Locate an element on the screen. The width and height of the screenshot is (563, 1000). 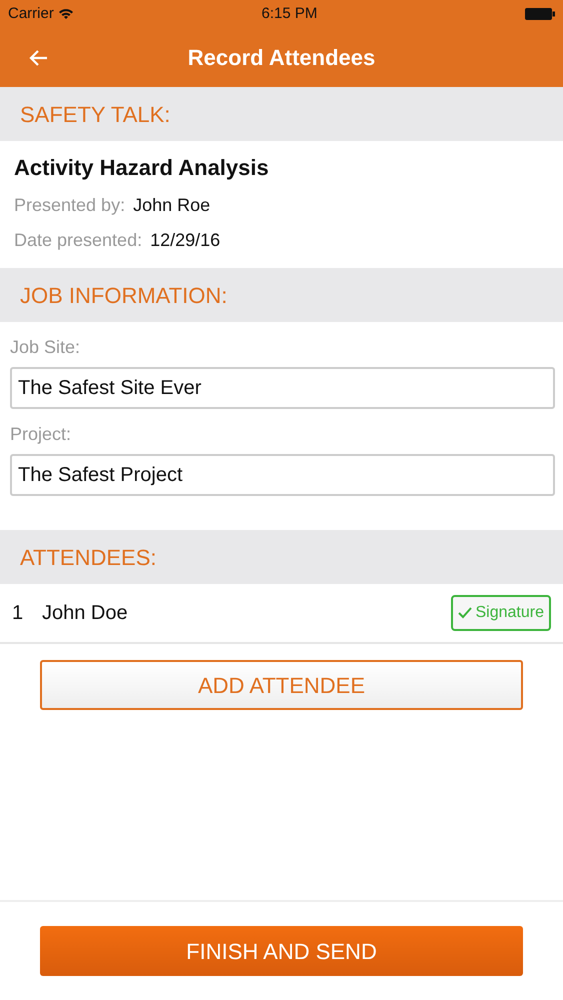
field-label: Job Site: is located at coordinates (46, 347).